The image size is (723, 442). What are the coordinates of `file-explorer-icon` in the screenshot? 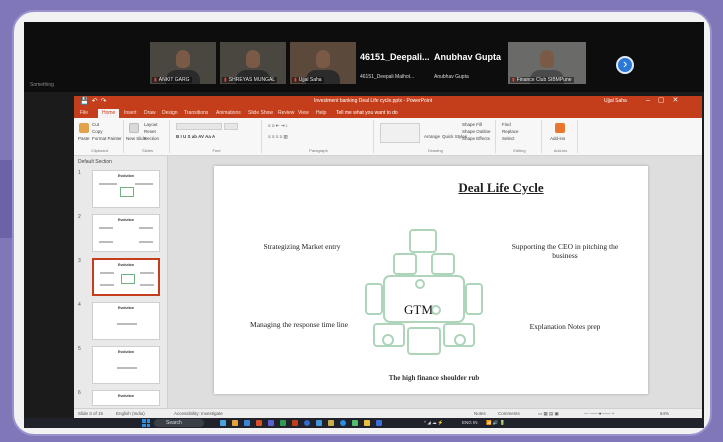 It's located at (235, 423).